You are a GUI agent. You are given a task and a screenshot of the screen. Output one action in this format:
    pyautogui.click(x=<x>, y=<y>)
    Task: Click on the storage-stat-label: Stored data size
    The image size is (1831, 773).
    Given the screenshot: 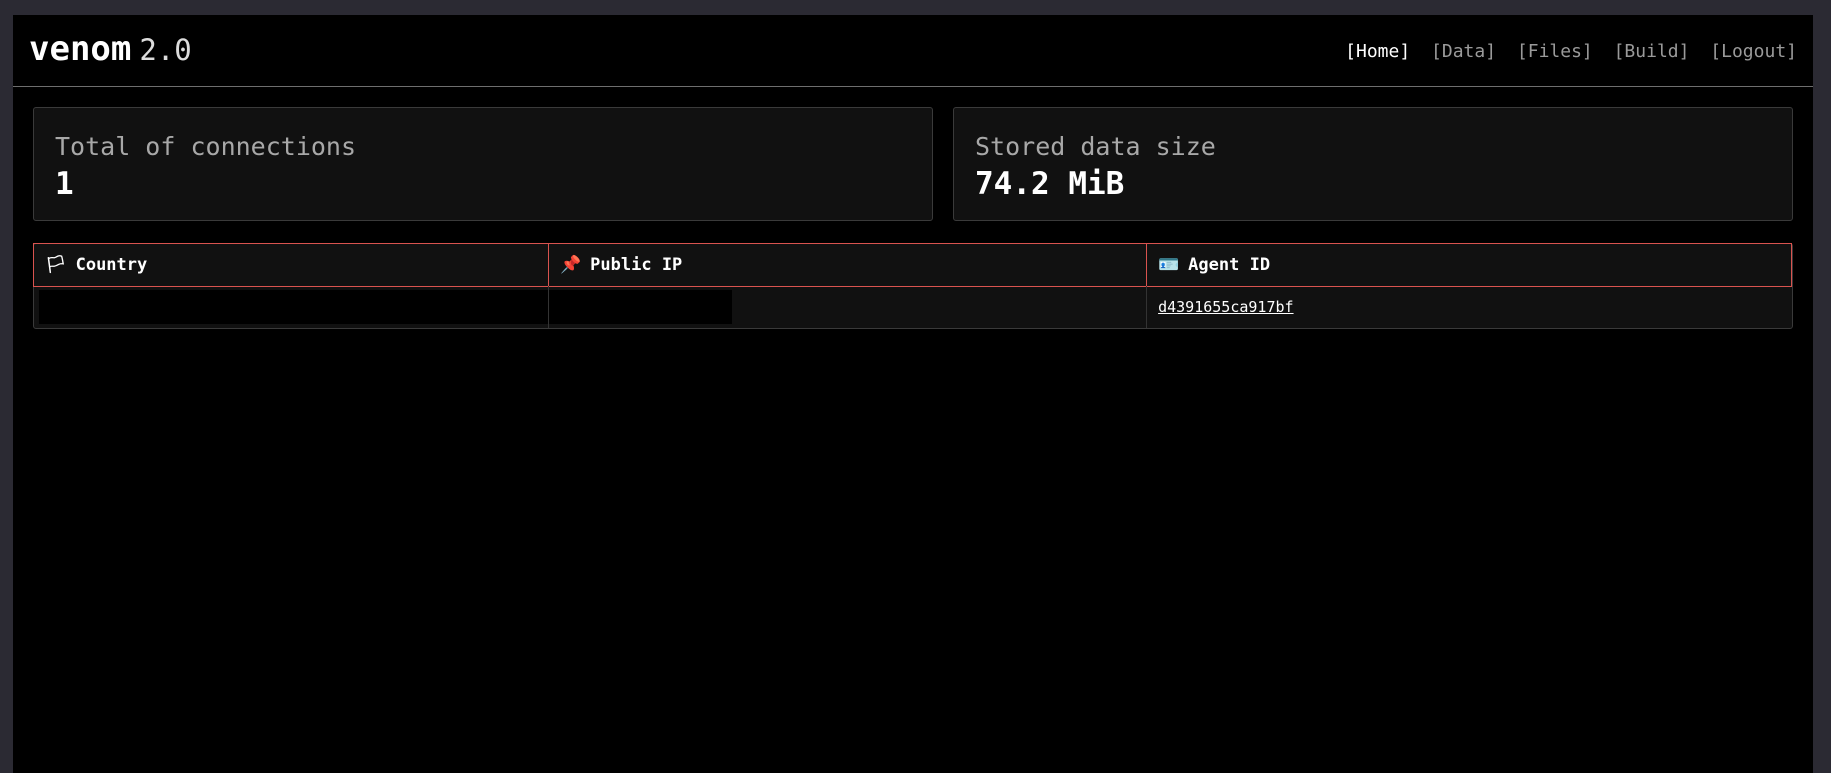 What is the action you would take?
    pyautogui.click(x=1095, y=146)
    